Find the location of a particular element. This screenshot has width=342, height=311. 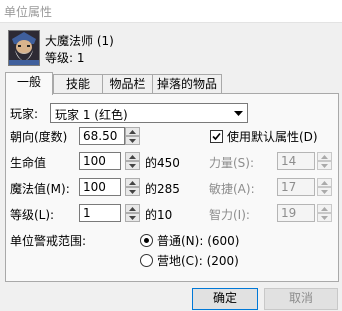

tab-dropped-items-label: 掉落的物品 is located at coordinates (186, 84).